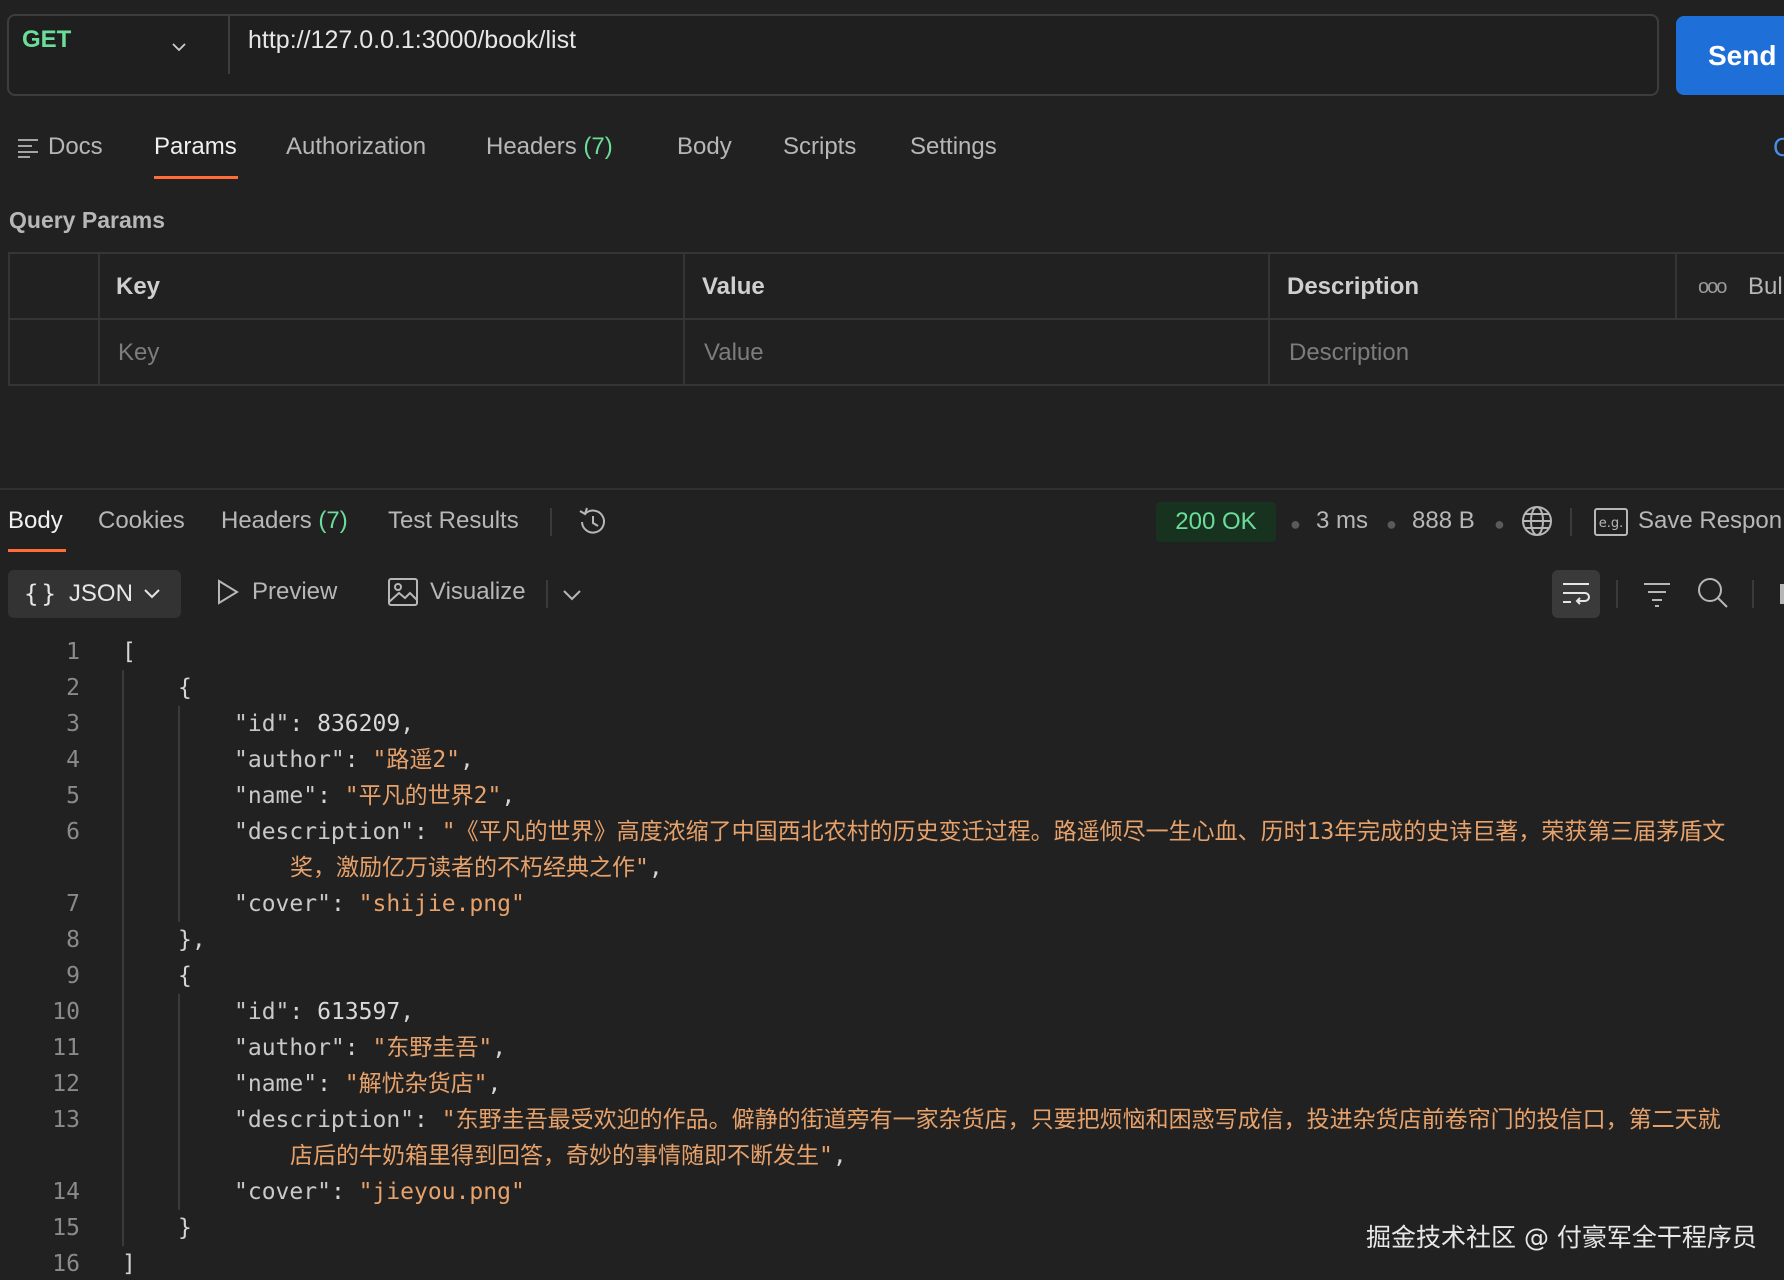  I want to click on visualize-button: Visualize, so click(457, 592).